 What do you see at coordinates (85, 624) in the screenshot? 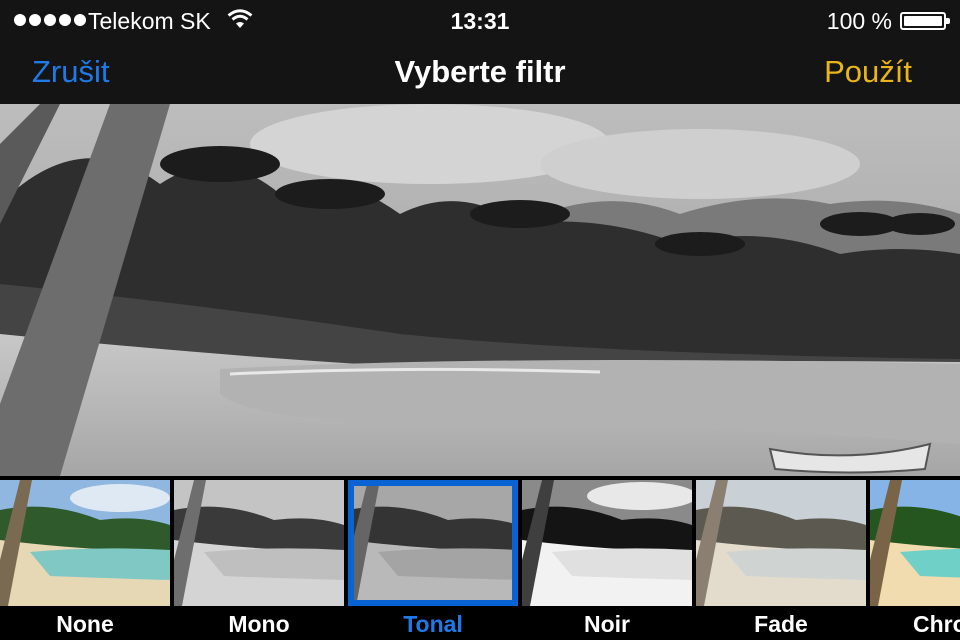
I see `filter-label-none: None` at bounding box center [85, 624].